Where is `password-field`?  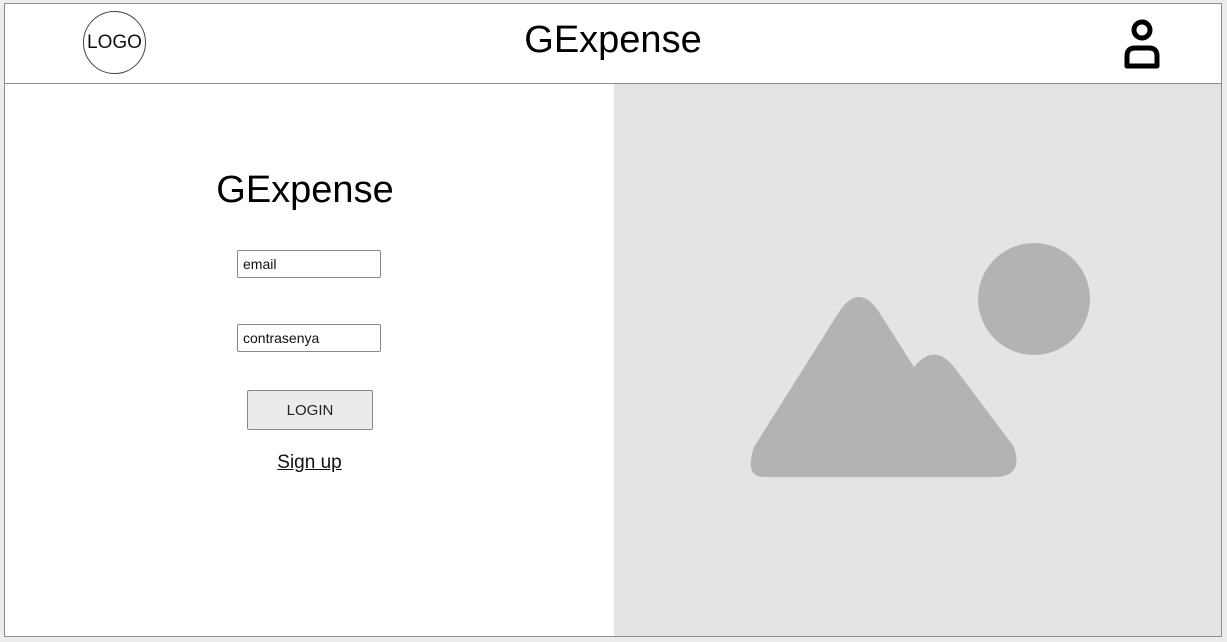 password-field is located at coordinates (309, 338).